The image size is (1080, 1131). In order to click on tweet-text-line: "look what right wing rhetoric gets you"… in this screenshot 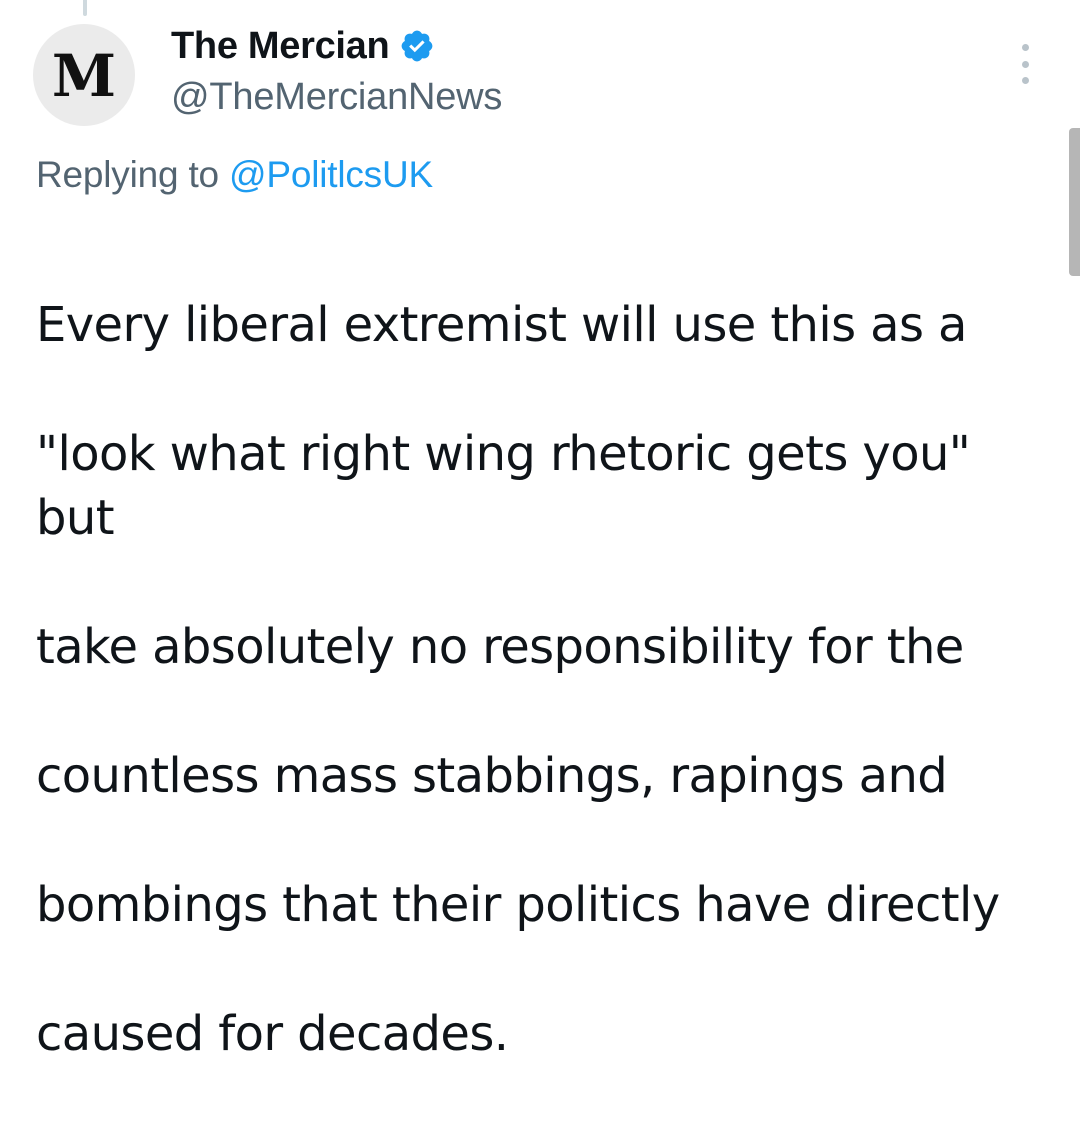, I will do `click(503, 486)`.